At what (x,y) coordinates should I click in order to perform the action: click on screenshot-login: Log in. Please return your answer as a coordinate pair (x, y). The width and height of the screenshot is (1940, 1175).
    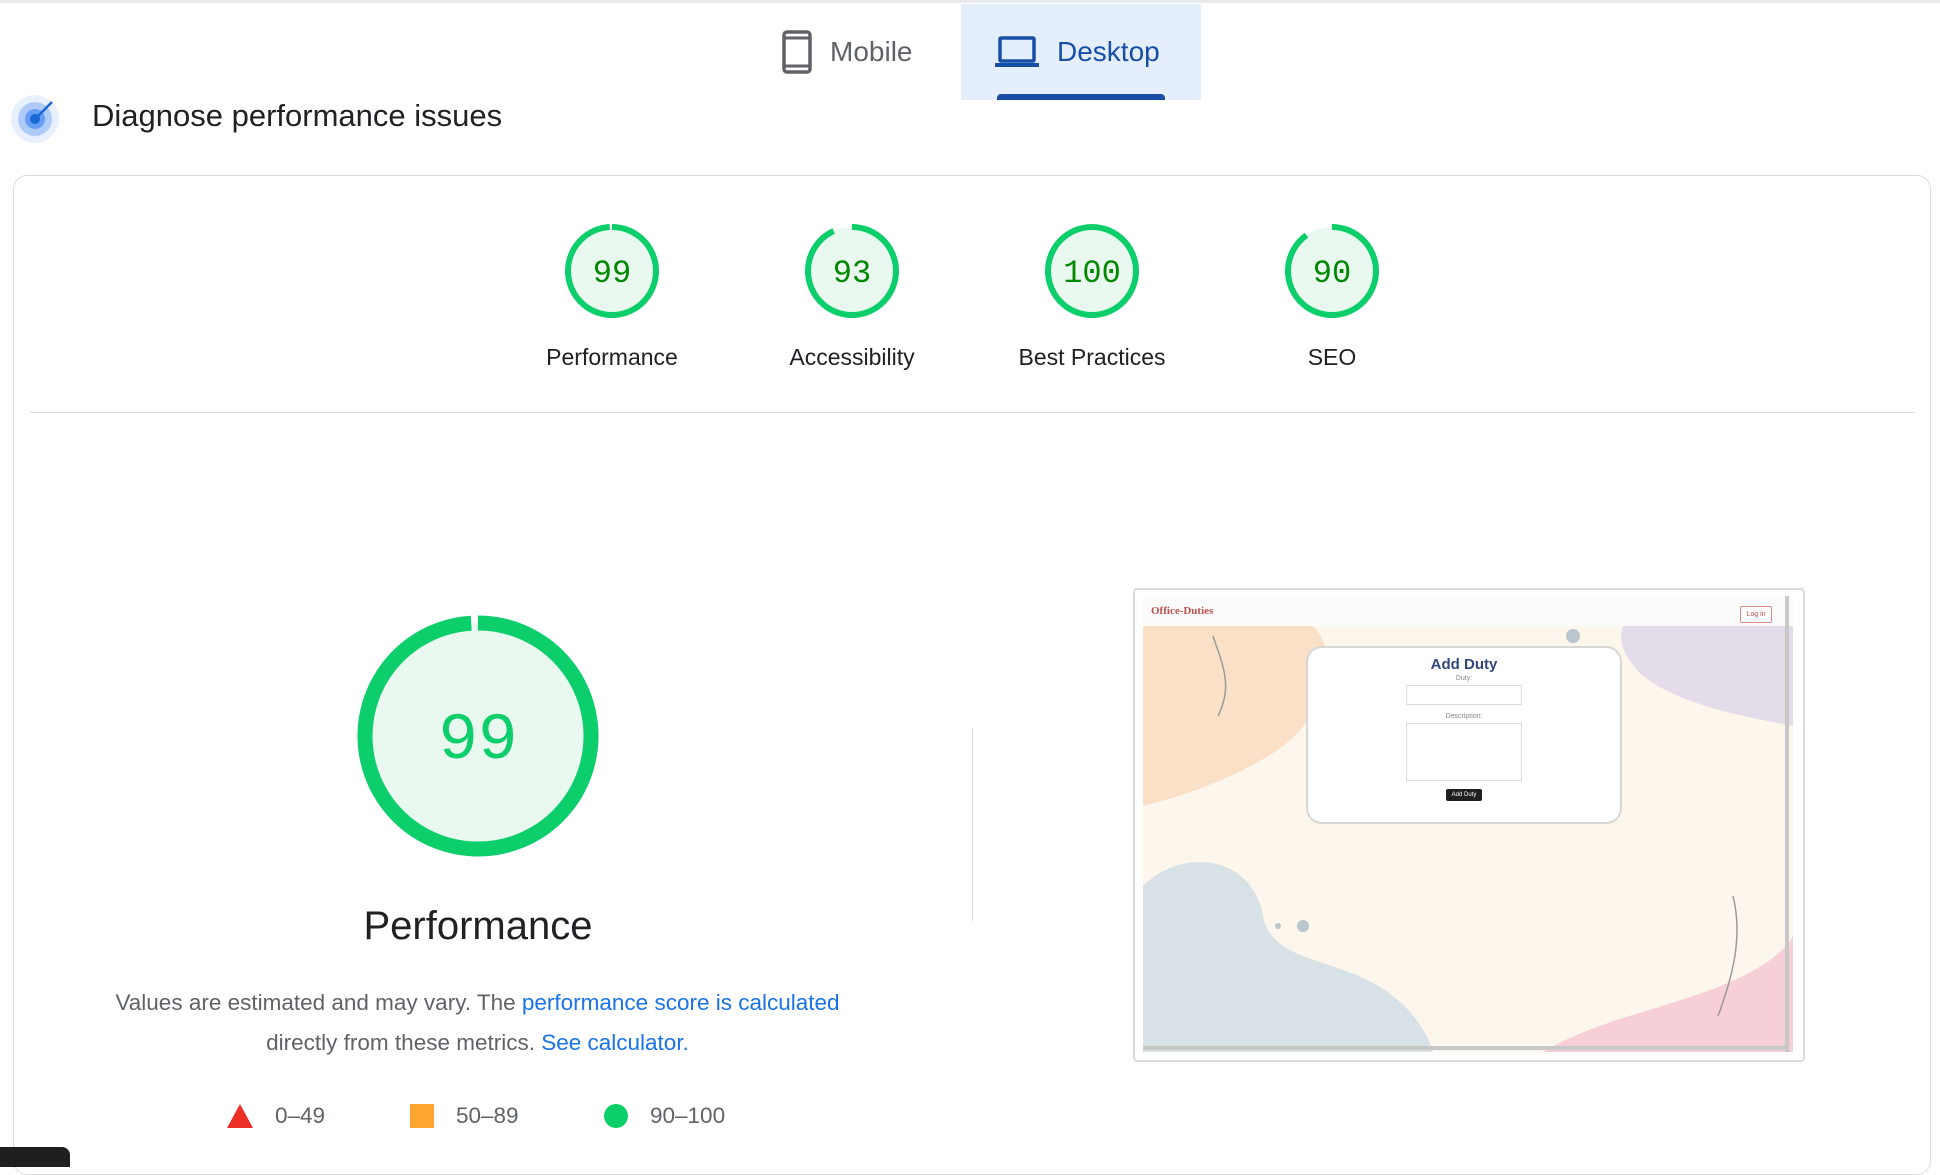
    Looking at the image, I should click on (1756, 614).